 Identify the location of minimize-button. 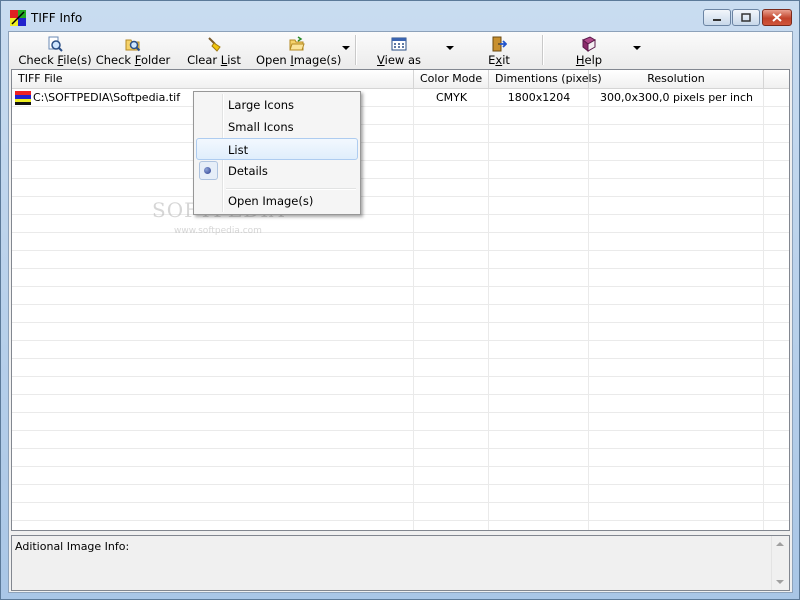
(717, 17).